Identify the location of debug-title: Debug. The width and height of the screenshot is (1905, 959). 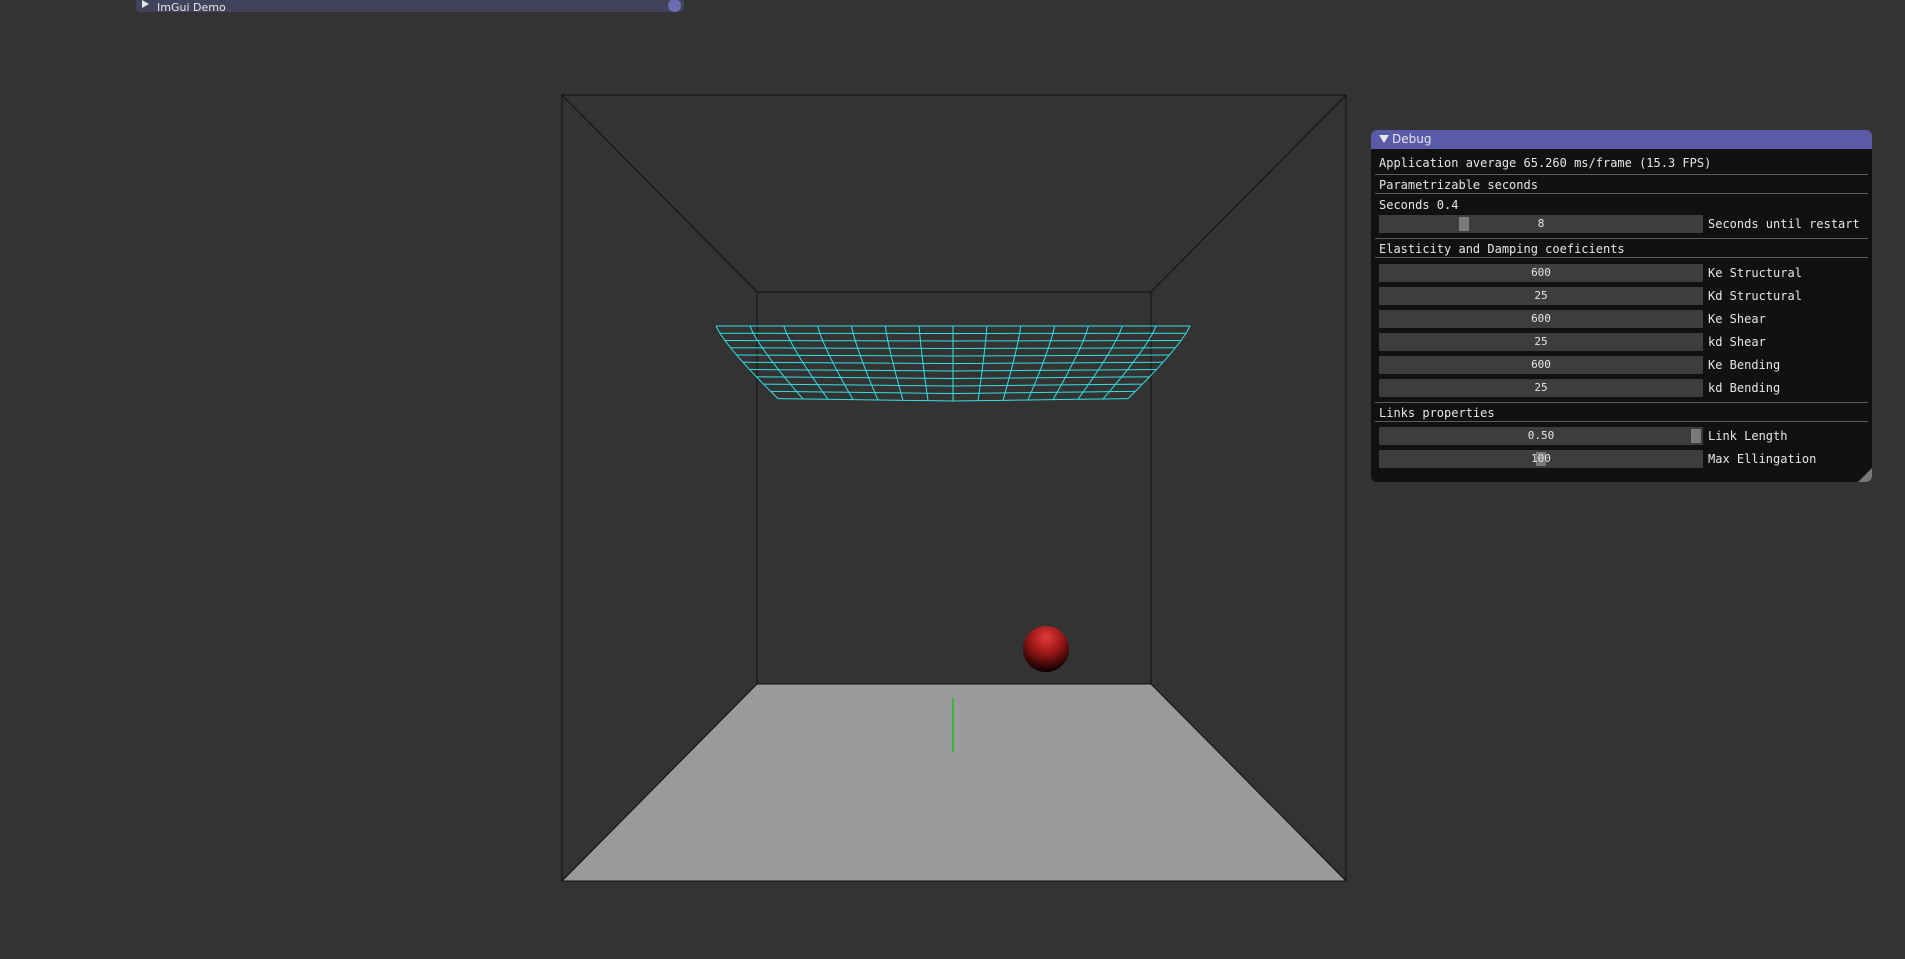
(1412, 139).